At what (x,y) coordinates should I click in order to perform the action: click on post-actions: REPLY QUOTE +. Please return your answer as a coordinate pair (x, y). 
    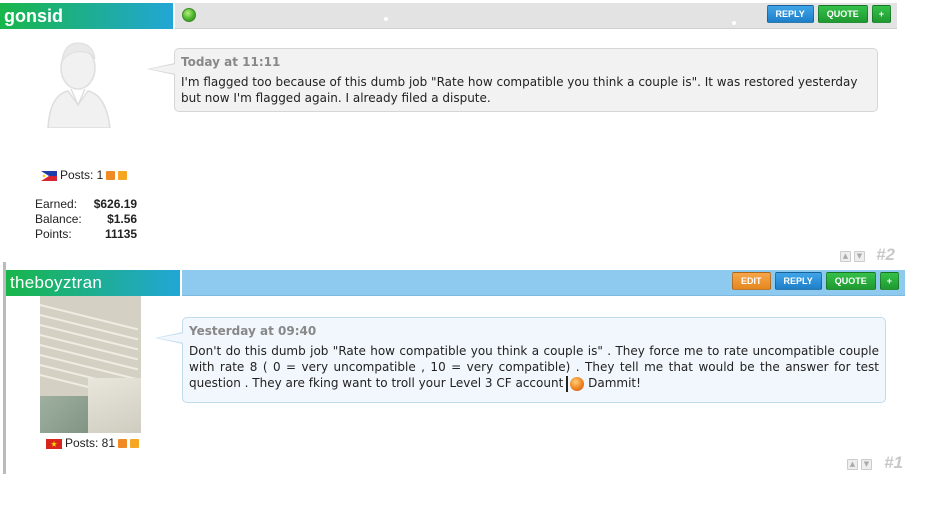
    Looking at the image, I should click on (828, 14).